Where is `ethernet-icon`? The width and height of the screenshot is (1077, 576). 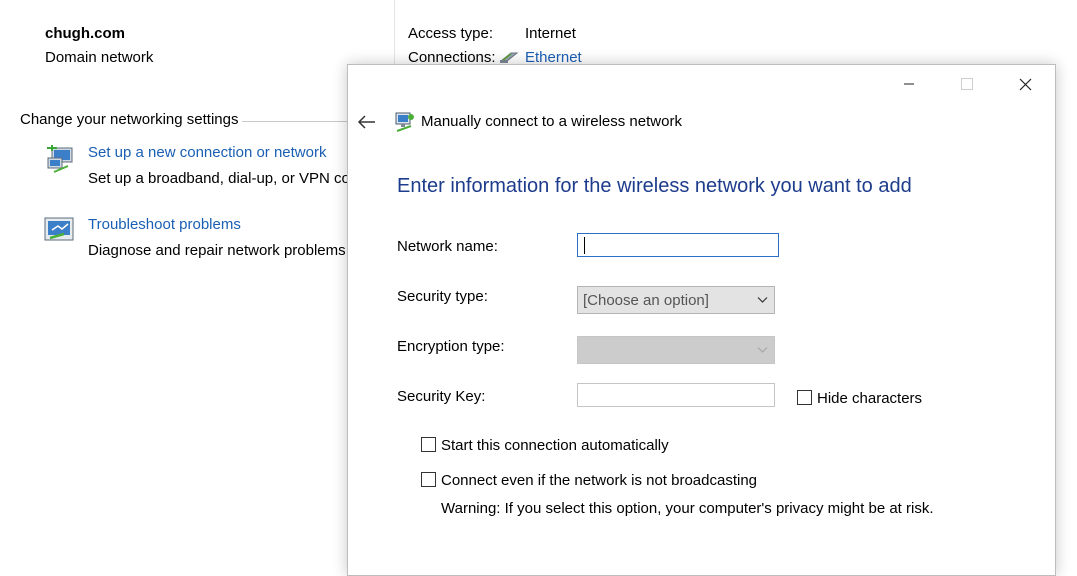 ethernet-icon is located at coordinates (509, 57).